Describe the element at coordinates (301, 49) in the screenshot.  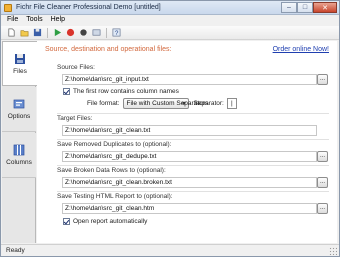
I see `order-online-link: Order online Now!` at that location.